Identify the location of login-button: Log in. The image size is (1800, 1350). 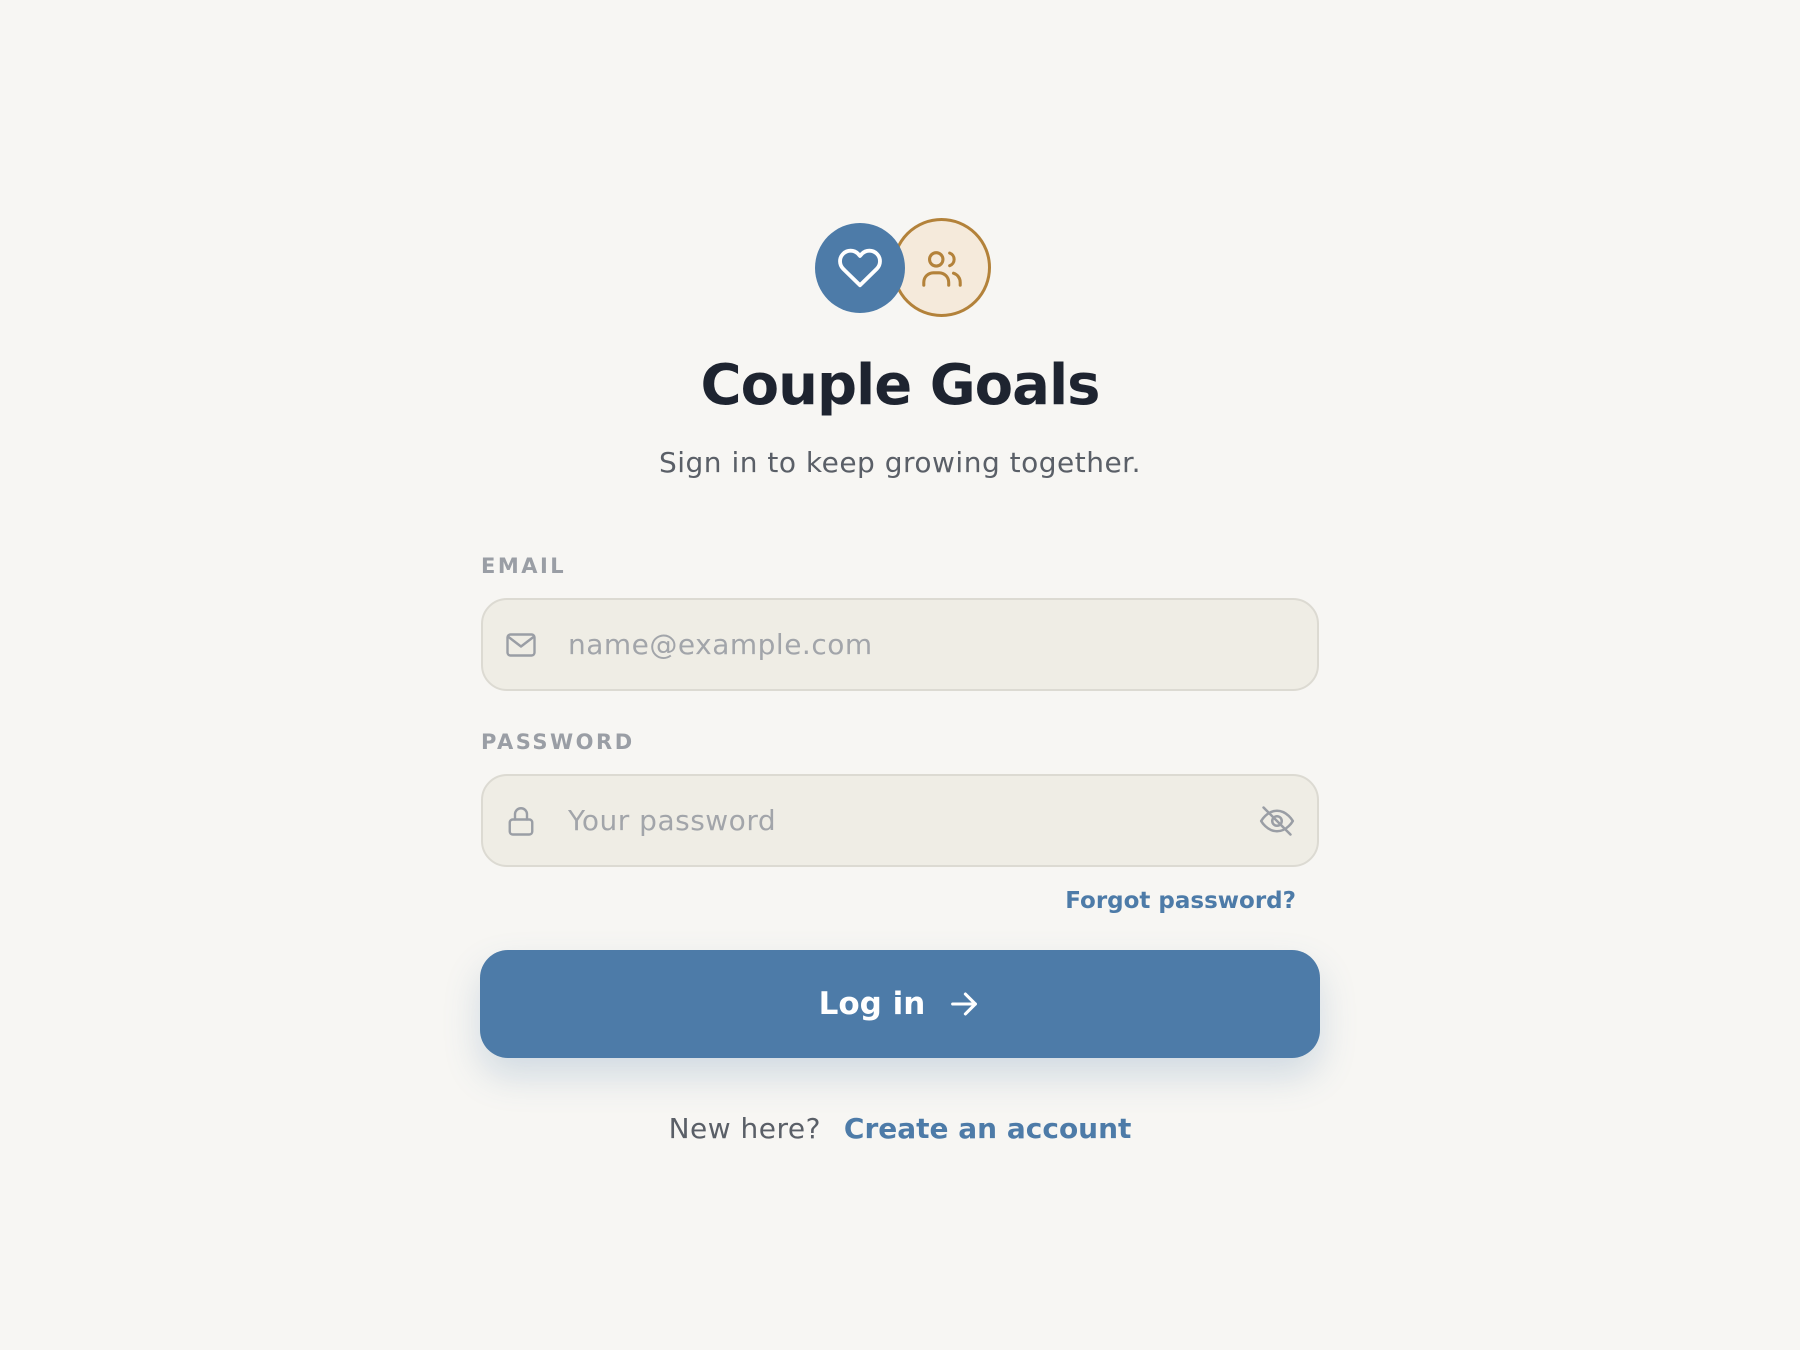
(900, 1004).